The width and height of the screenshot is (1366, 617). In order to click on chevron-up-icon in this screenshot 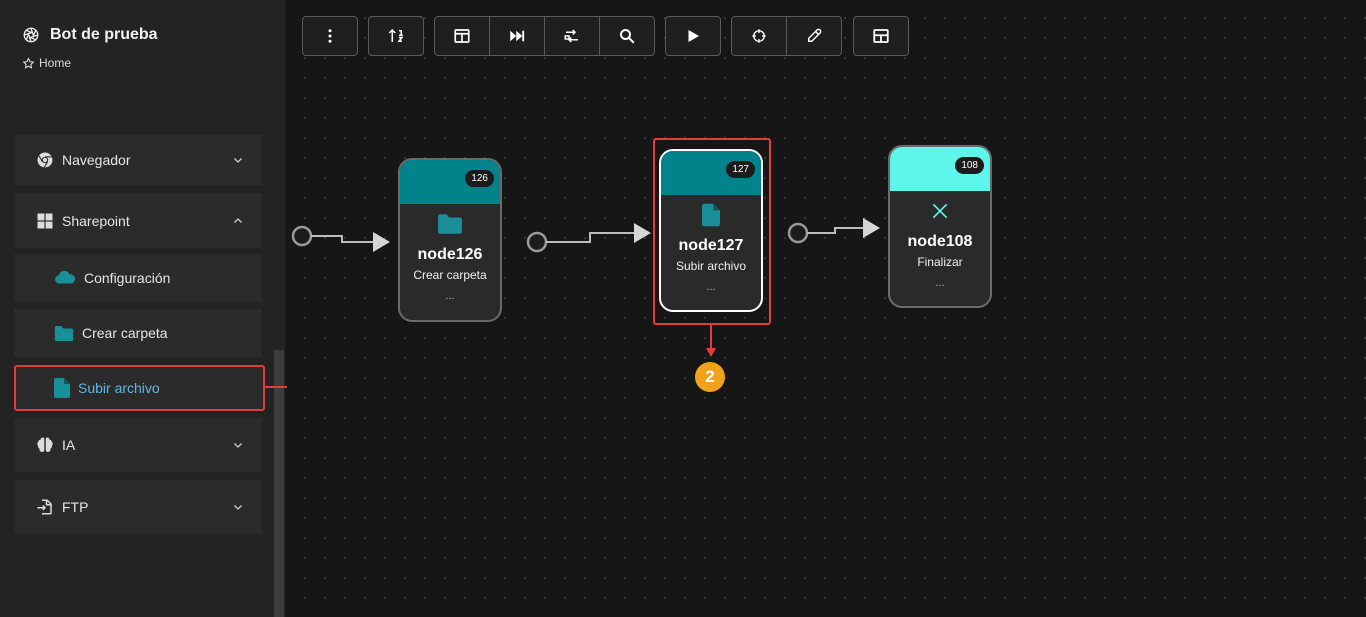, I will do `click(238, 220)`.